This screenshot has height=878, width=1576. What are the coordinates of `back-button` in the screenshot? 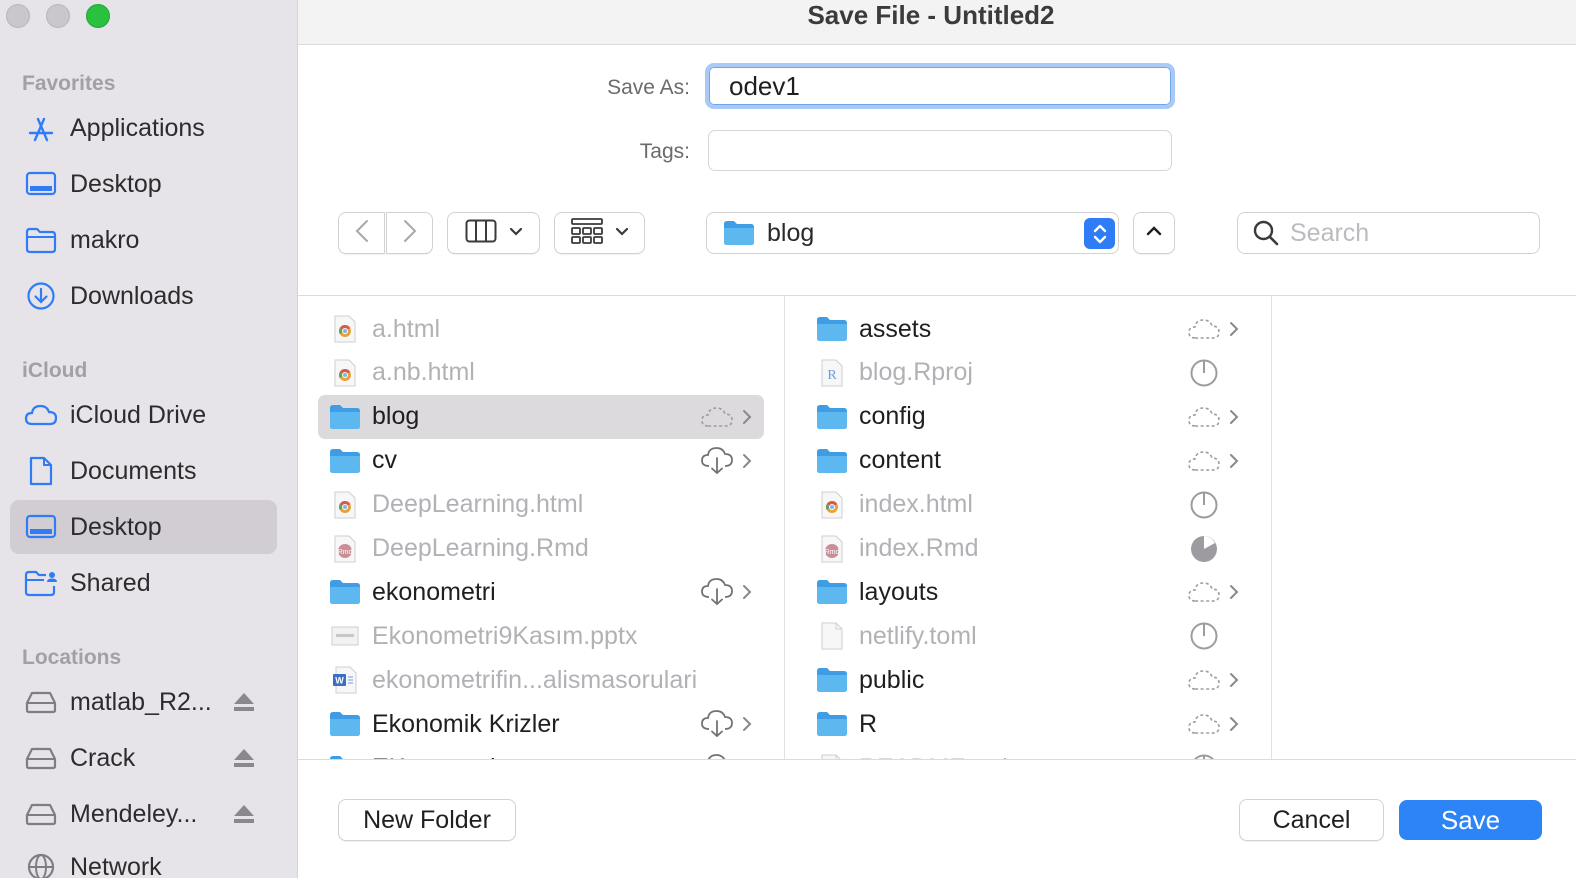 It's located at (361, 233).